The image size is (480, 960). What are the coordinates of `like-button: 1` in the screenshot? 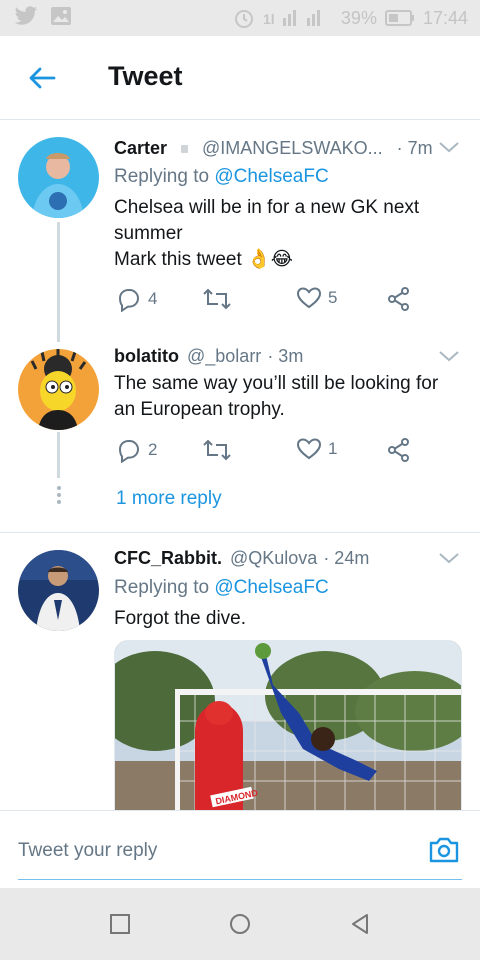 It's located at (316, 449).